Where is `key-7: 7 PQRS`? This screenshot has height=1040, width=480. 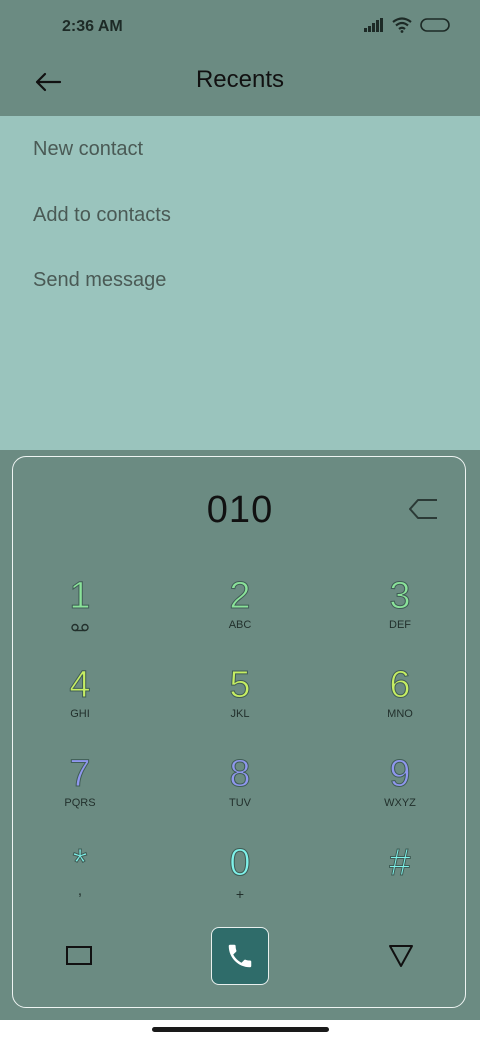
key-7: 7 PQRS is located at coordinates (80, 793).